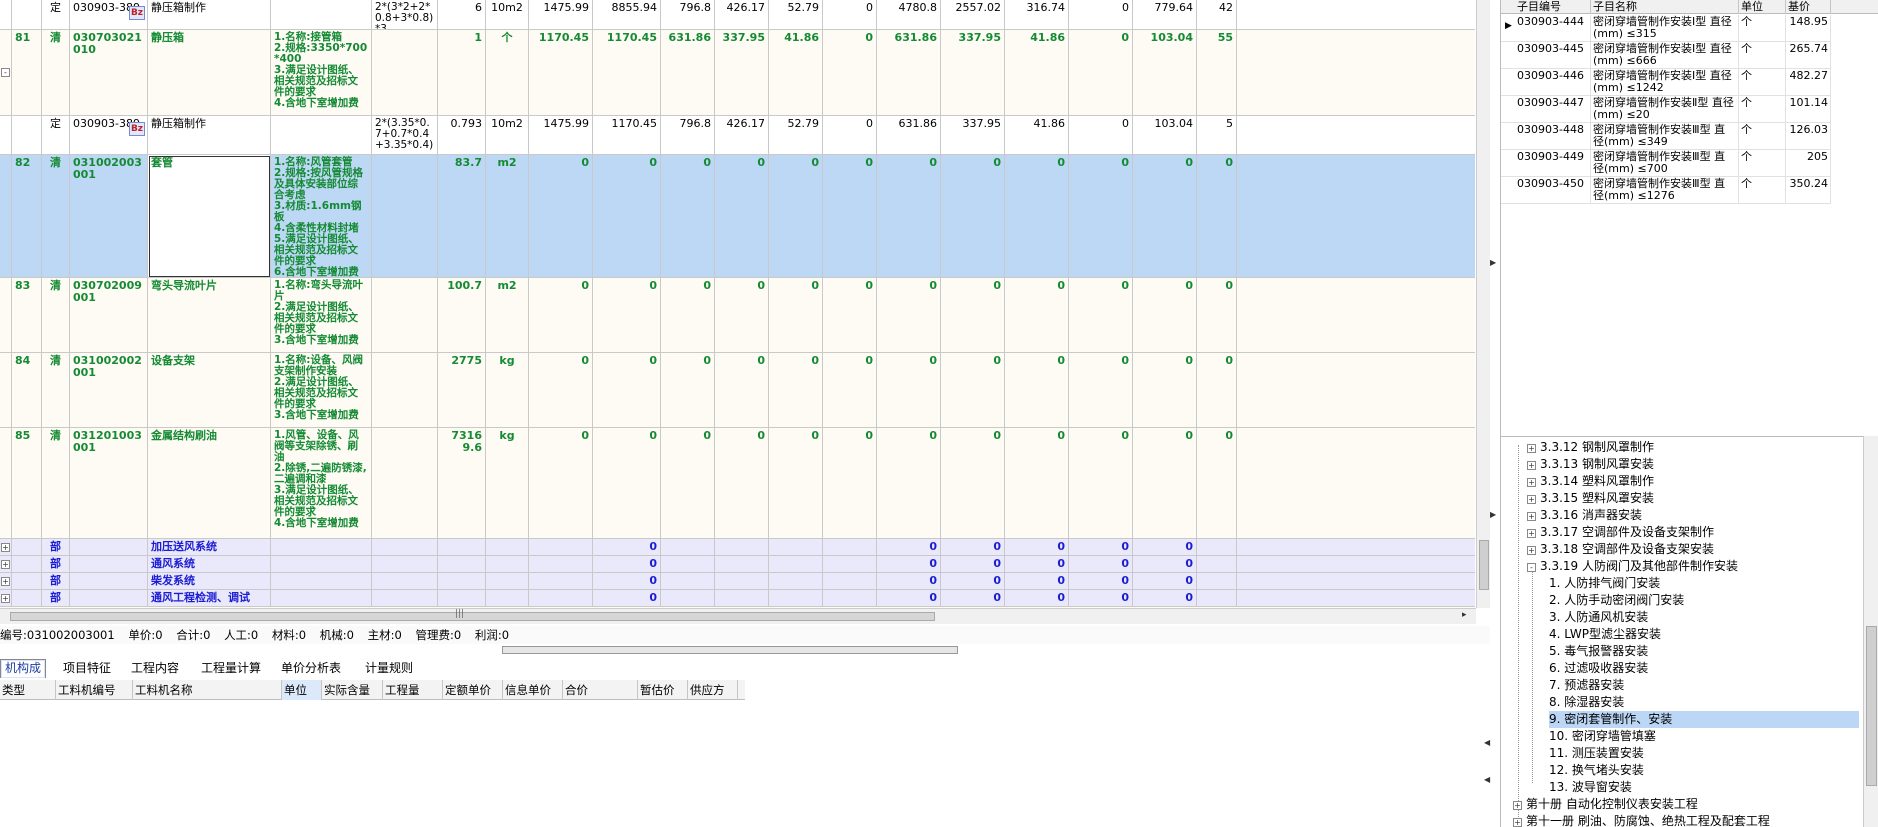 The image size is (1878, 827). I want to click on row-gutter: +, so click(6, 564).